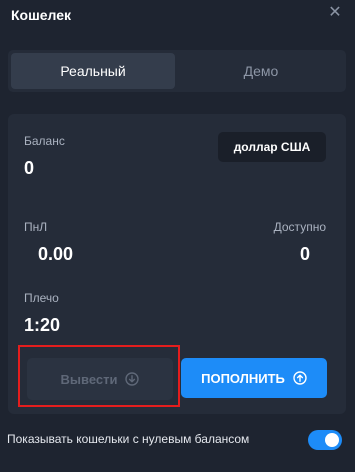  What do you see at coordinates (128, 439) in the screenshot?
I see `show-zero-balance-label: Показывать кошельки с нулевым балансом` at bounding box center [128, 439].